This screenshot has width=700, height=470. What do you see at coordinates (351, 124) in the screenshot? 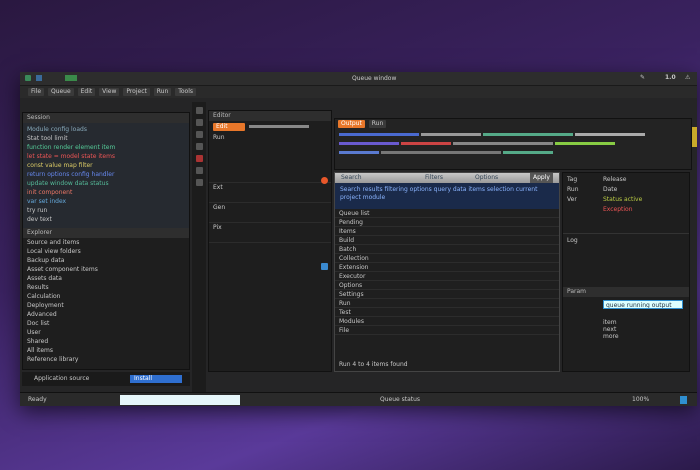
I see `output-tab: Output` at bounding box center [351, 124].